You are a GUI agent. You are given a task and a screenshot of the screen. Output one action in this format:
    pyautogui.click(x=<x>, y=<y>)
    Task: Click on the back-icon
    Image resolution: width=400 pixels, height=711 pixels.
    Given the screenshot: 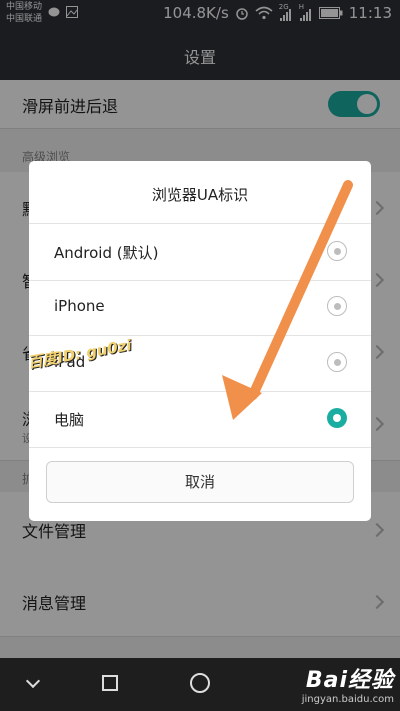 What is the action you would take?
    pyautogui.click(x=33, y=681)
    